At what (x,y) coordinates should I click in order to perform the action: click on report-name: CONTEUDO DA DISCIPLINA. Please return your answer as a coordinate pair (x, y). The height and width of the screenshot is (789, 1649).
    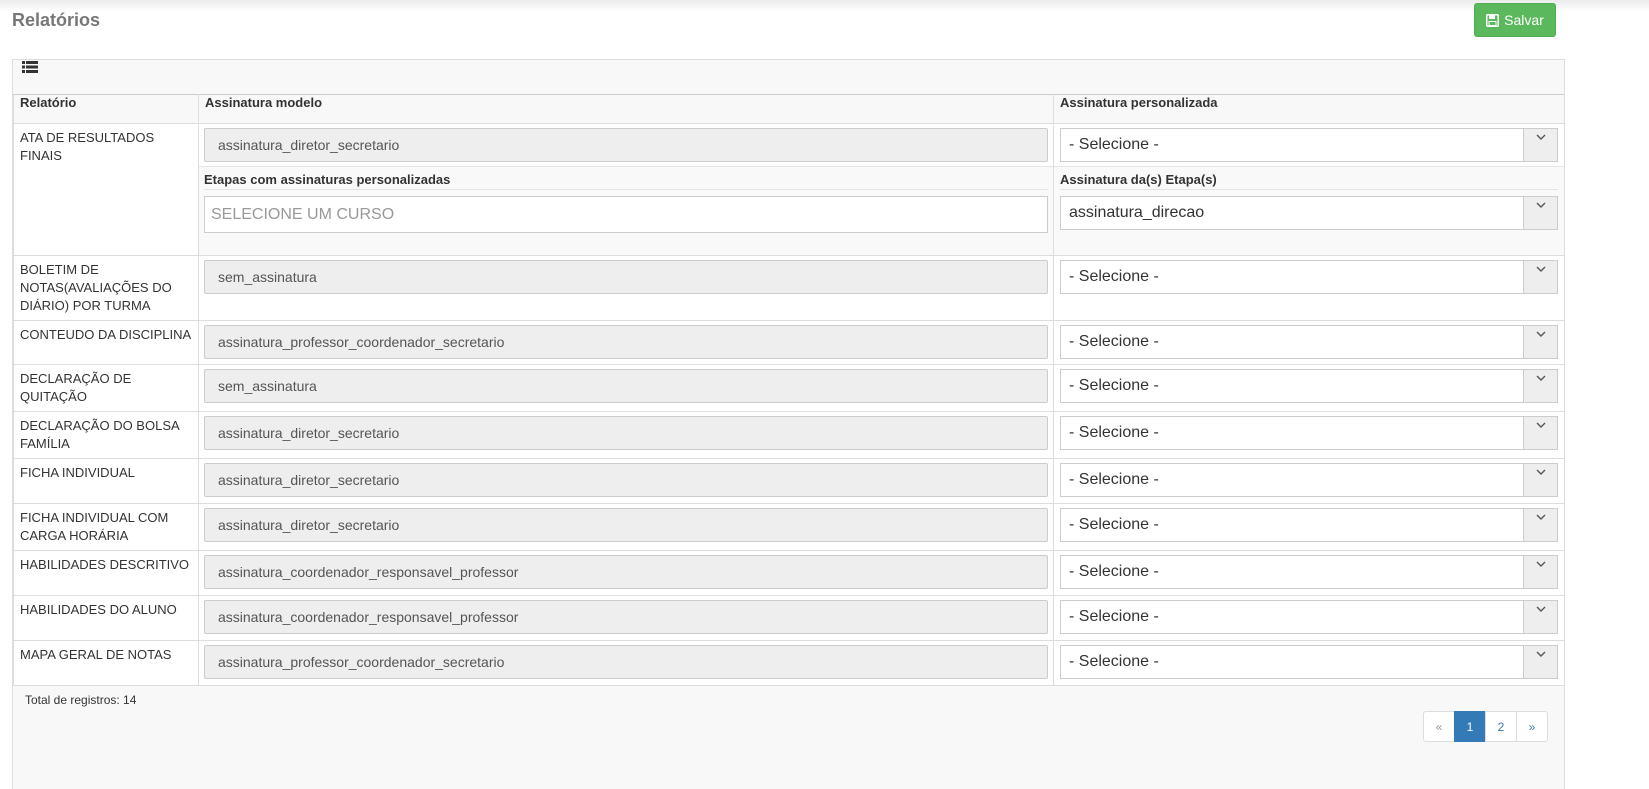
    Looking at the image, I should click on (106, 334).